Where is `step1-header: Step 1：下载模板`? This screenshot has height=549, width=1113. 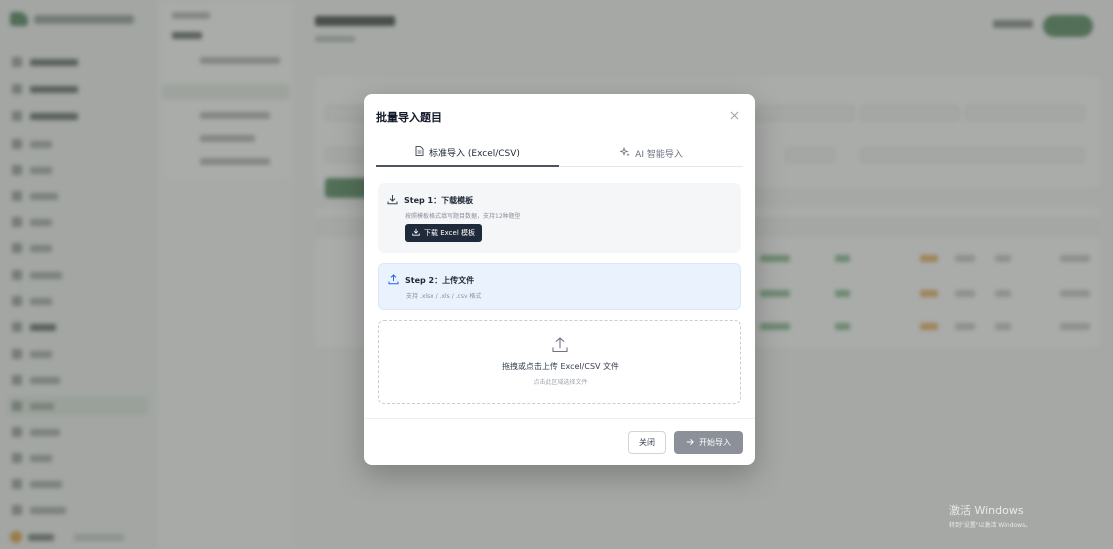
step1-header: Step 1：下载模板 is located at coordinates (430, 200).